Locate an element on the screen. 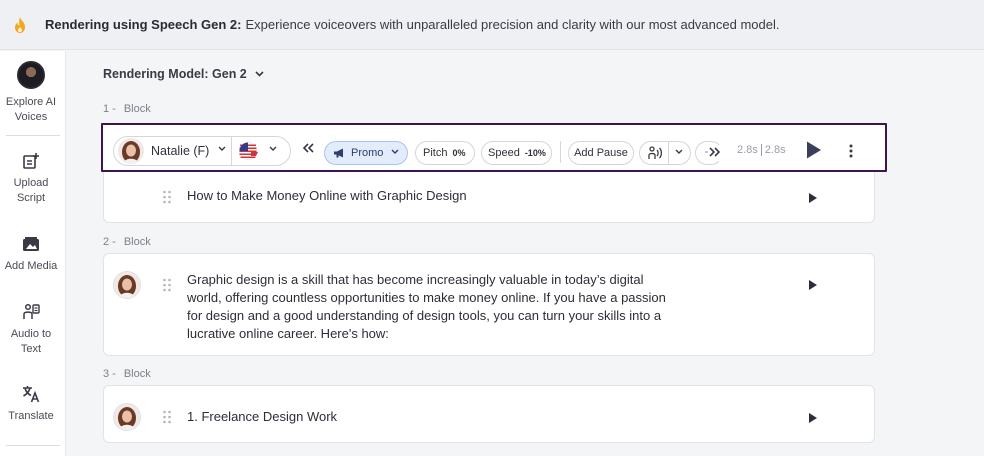 The height and width of the screenshot is (456, 984). speed-label: Speed is located at coordinates (504, 153).